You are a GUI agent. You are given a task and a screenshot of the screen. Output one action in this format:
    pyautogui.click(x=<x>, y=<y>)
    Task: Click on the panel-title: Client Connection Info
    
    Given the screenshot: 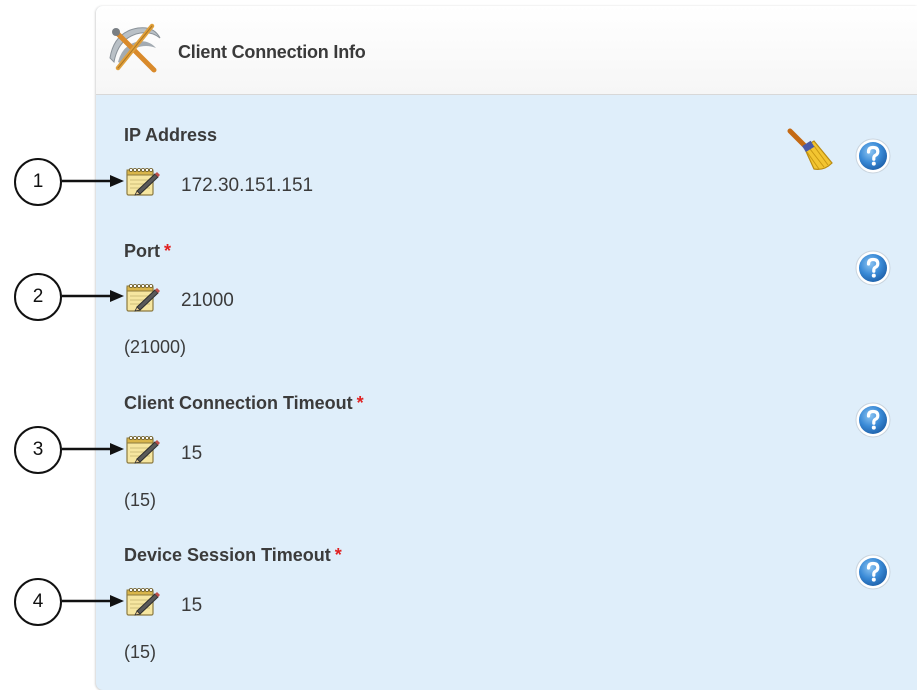 What is the action you would take?
    pyautogui.click(x=272, y=52)
    